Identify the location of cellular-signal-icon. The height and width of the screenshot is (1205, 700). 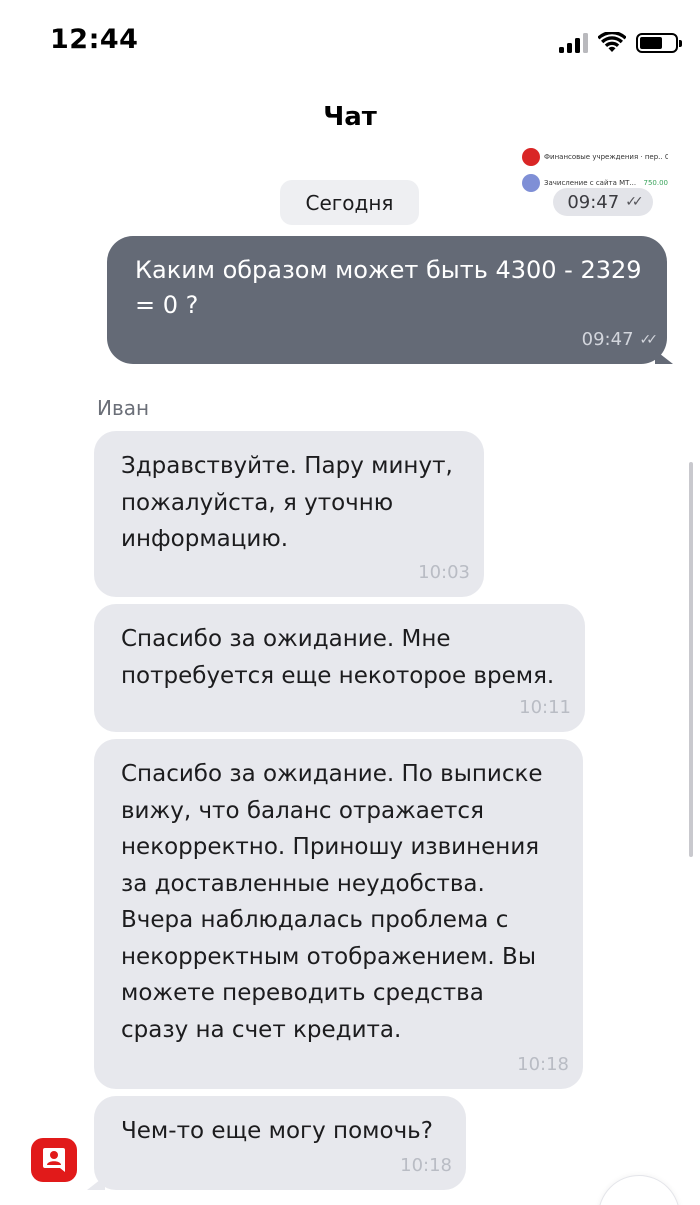
(573, 43).